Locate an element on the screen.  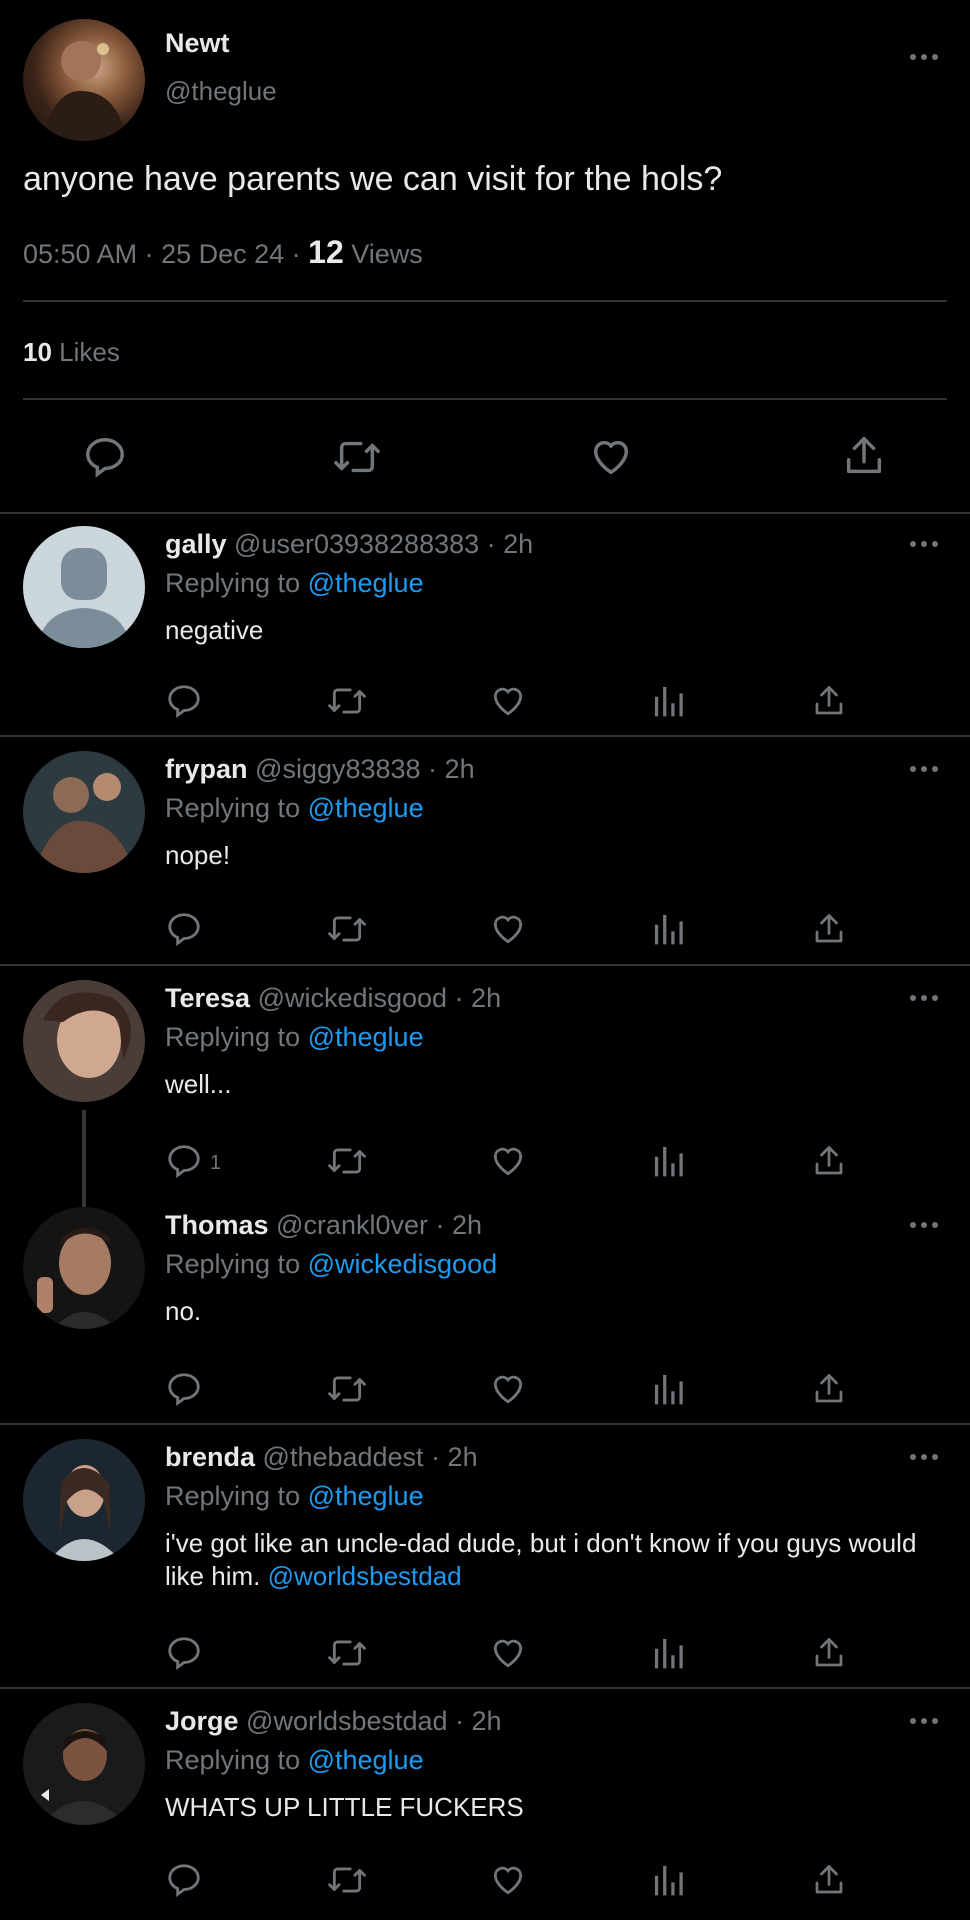
reply-handle-time: @thebaddest · 2h is located at coordinates (366, 1457).